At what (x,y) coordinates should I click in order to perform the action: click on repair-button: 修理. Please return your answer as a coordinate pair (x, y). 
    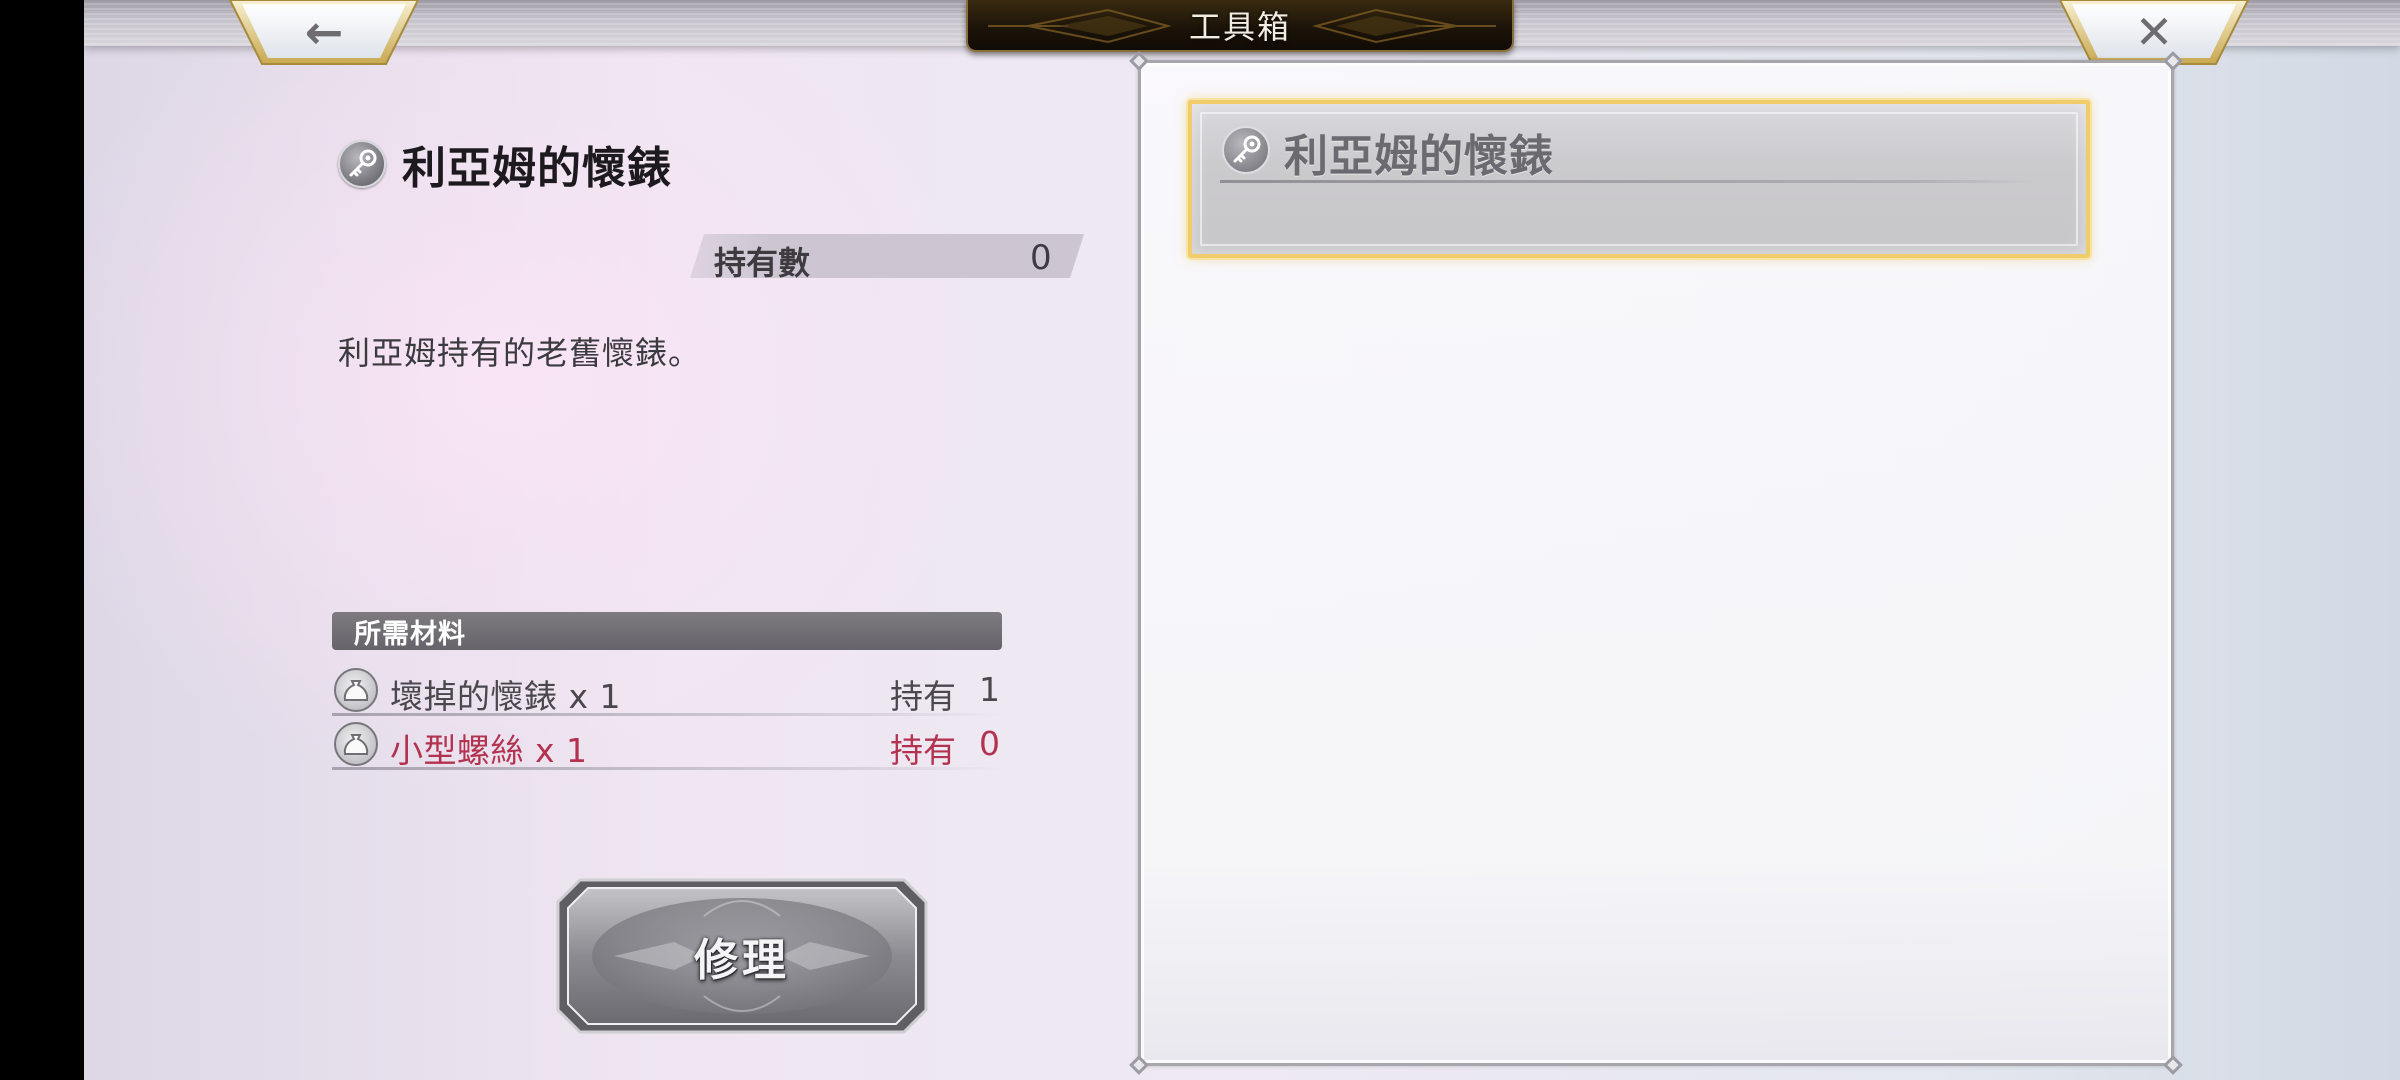
    Looking at the image, I should click on (742, 956).